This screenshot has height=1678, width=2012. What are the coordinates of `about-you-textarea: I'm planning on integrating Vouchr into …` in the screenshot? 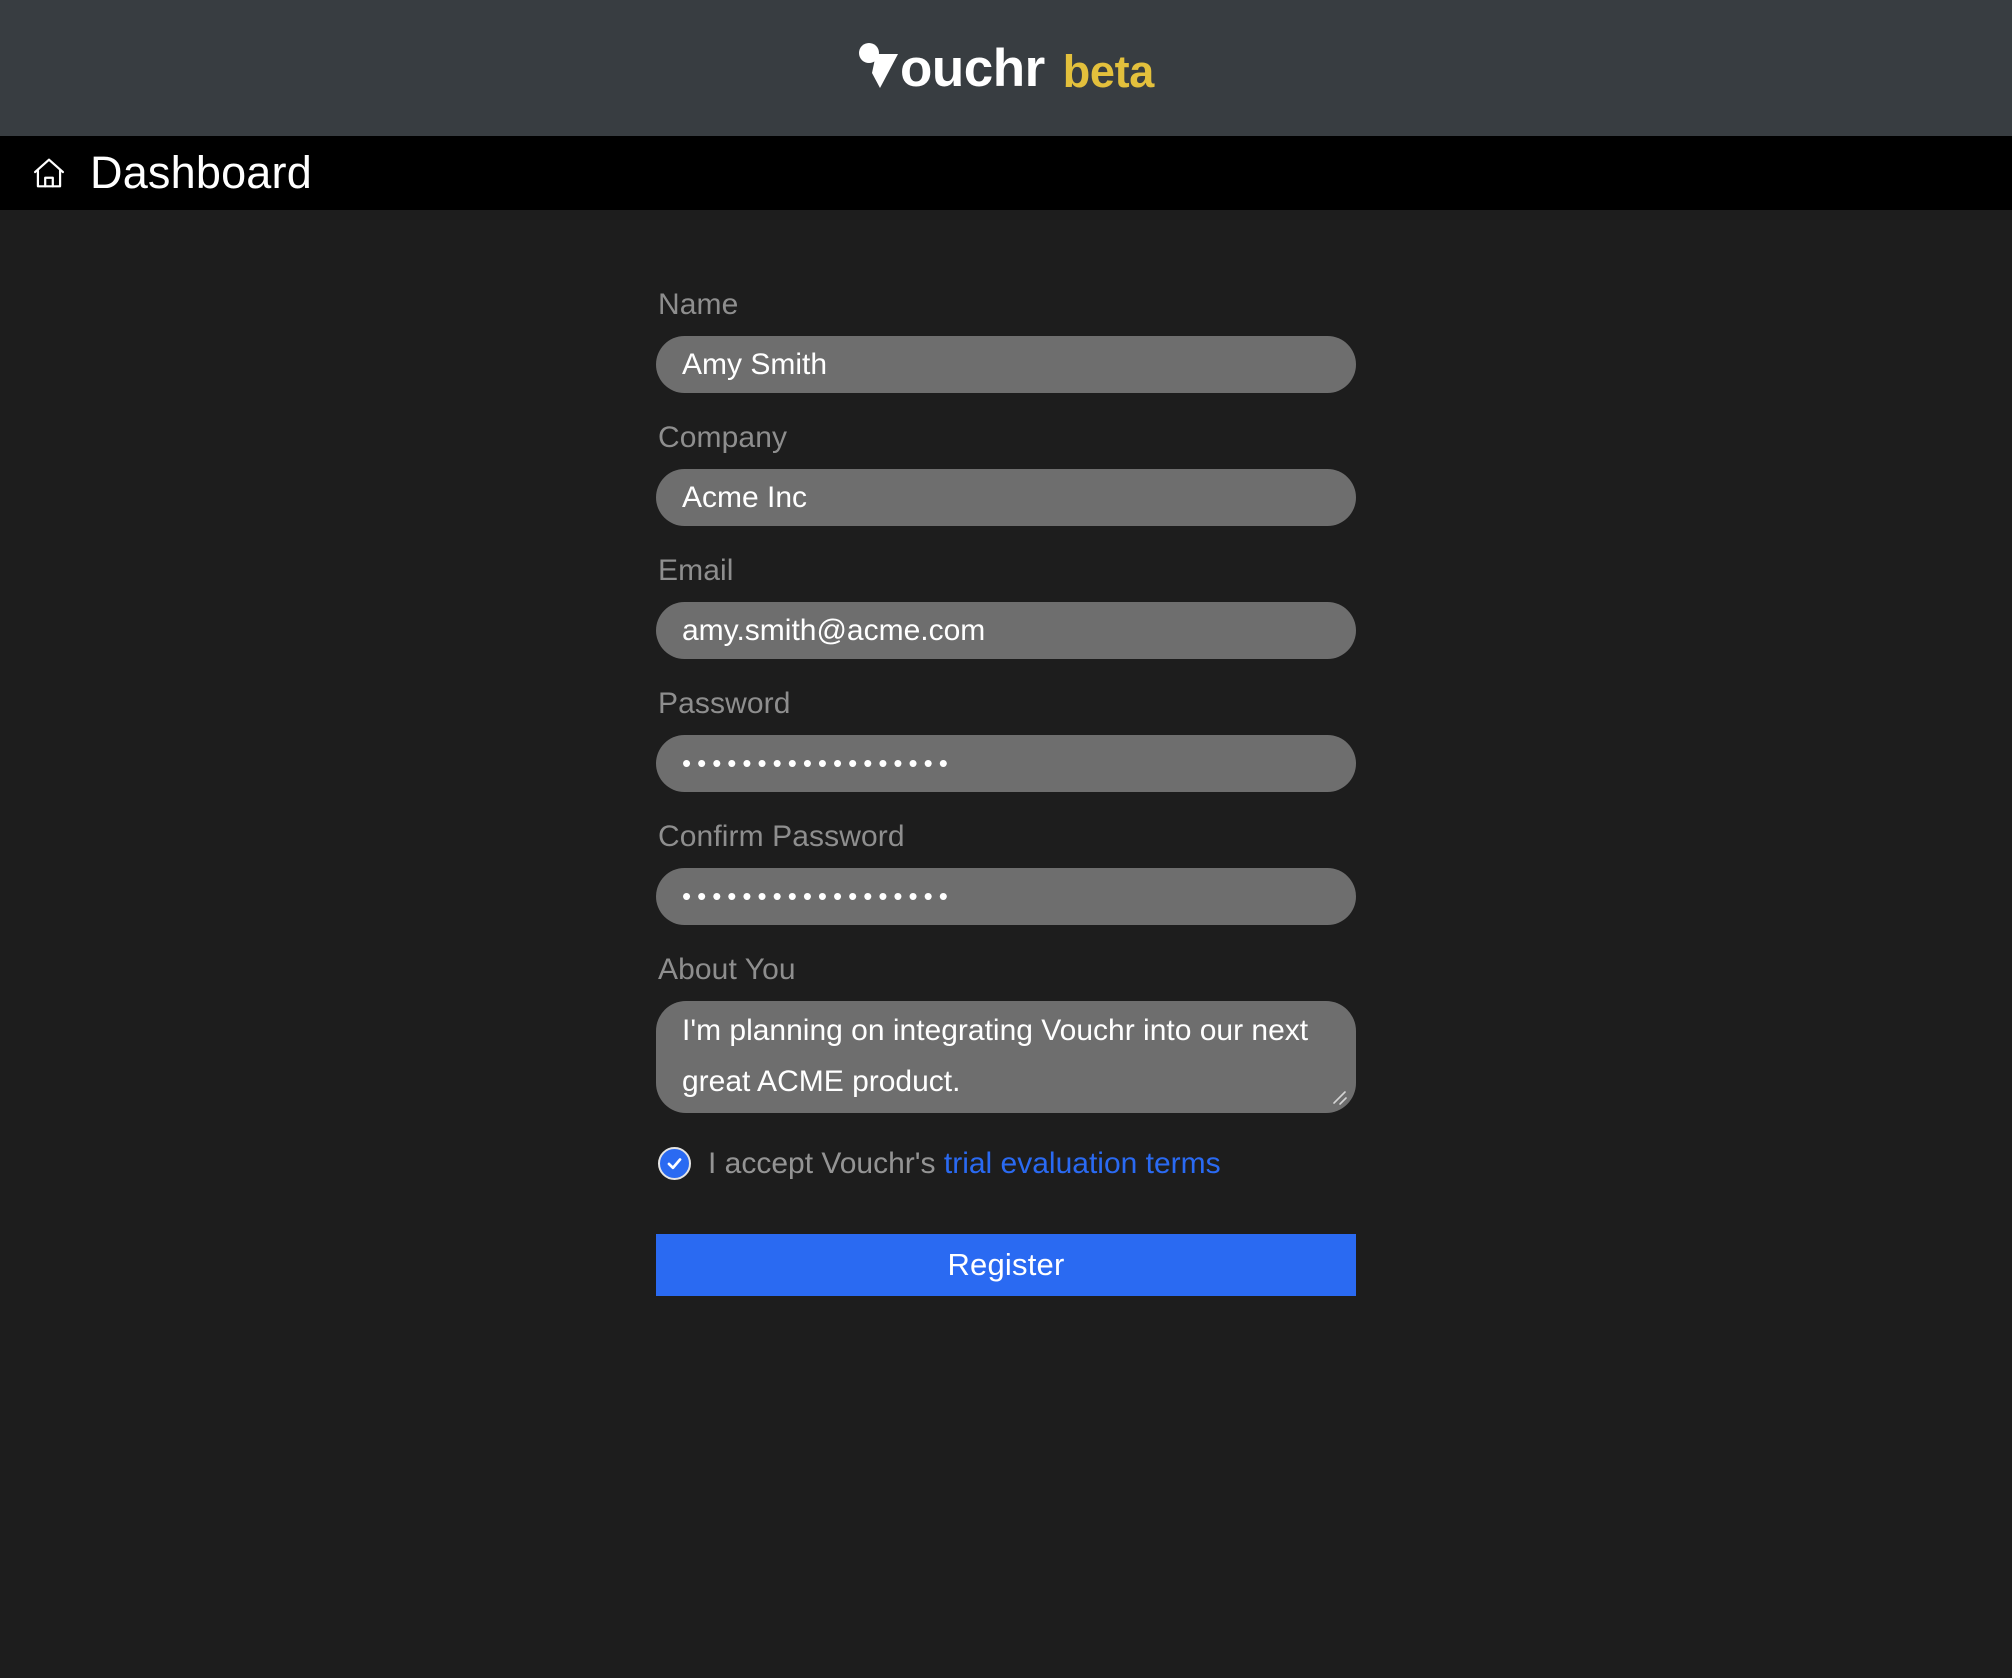 It's located at (1006, 1057).